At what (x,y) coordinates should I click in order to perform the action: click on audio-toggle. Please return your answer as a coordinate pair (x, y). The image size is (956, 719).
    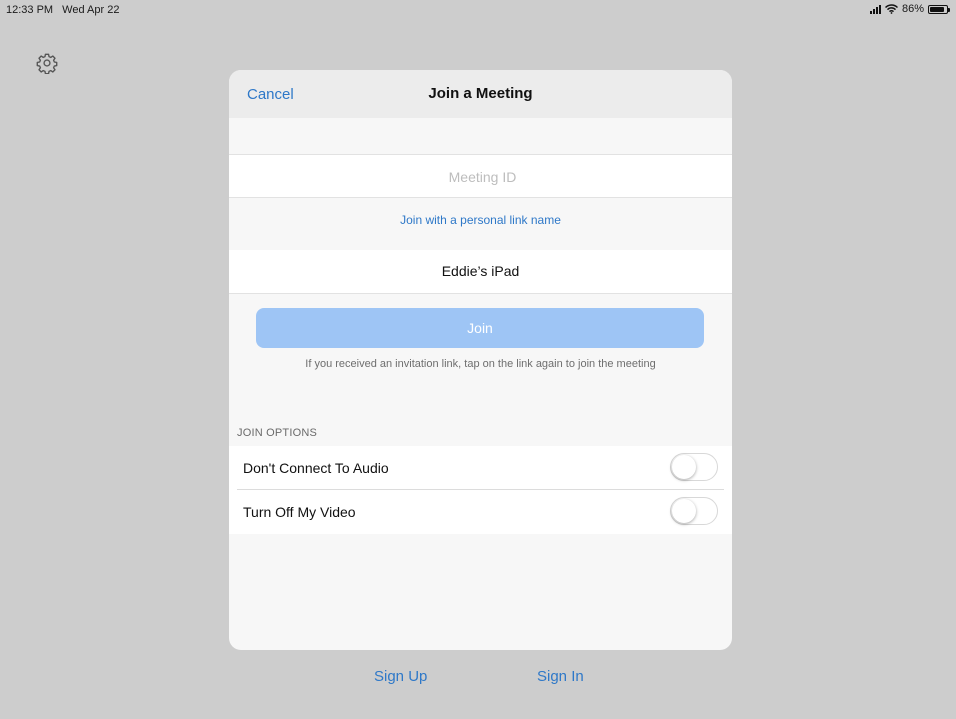
    Looking at the image, I should click on (694, 467).